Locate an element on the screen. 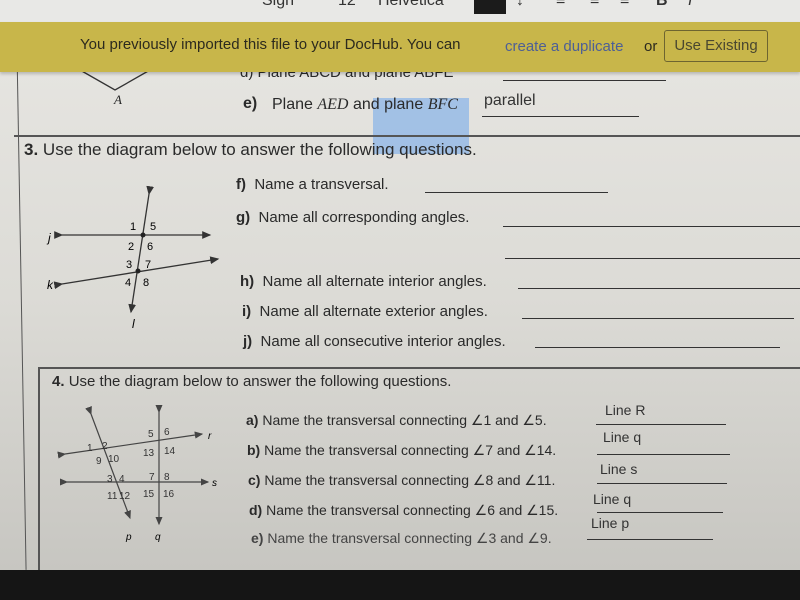 This screenshot has height=600, width=800. italic-button: I is located at coordinates (690, 5).